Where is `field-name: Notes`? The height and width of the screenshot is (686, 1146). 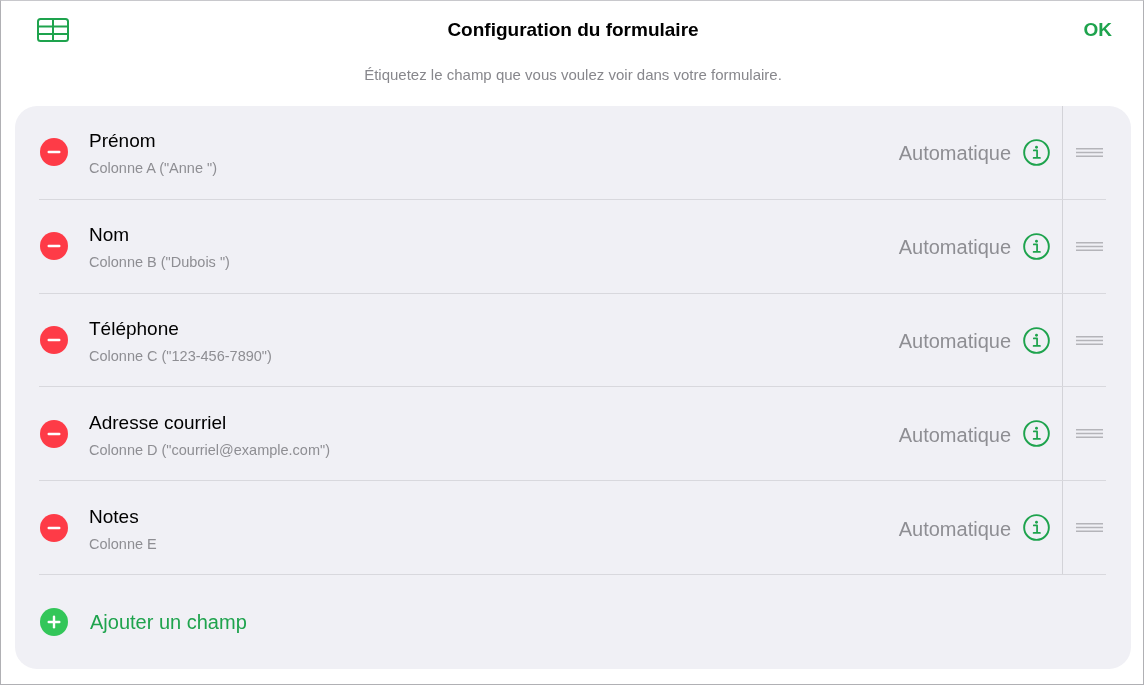 field-name: Notes is located at coordinates (114, 516).